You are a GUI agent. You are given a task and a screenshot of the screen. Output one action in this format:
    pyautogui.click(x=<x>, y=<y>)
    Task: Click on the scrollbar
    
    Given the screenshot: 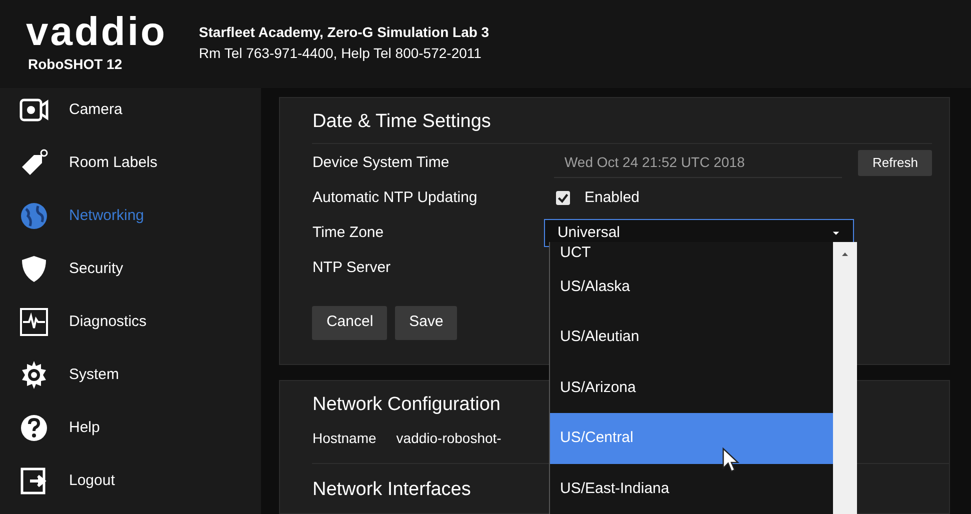 What is the action you would take?
    pyautogui.click(x=845, y=378)
    